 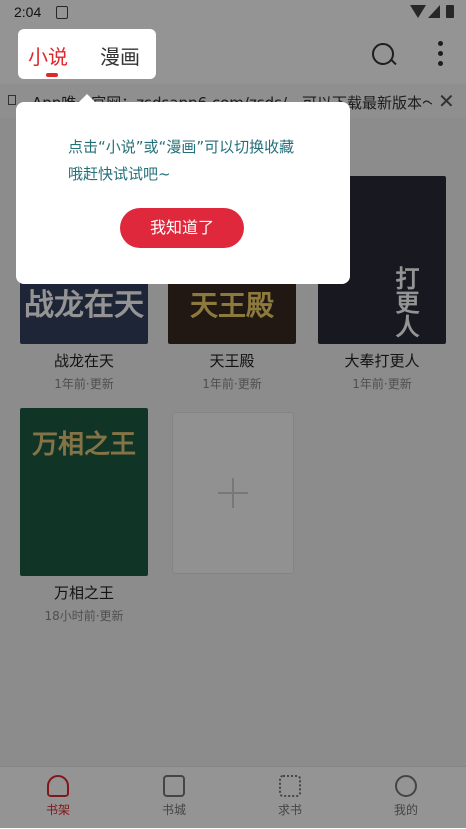 What do you see at coordinates (181, 160) in the screenshot?
I see `tip-message: 点击“小说”或“漫画”可以切换收藏哦赶快试试吧~` at bounding box center [181, 160].